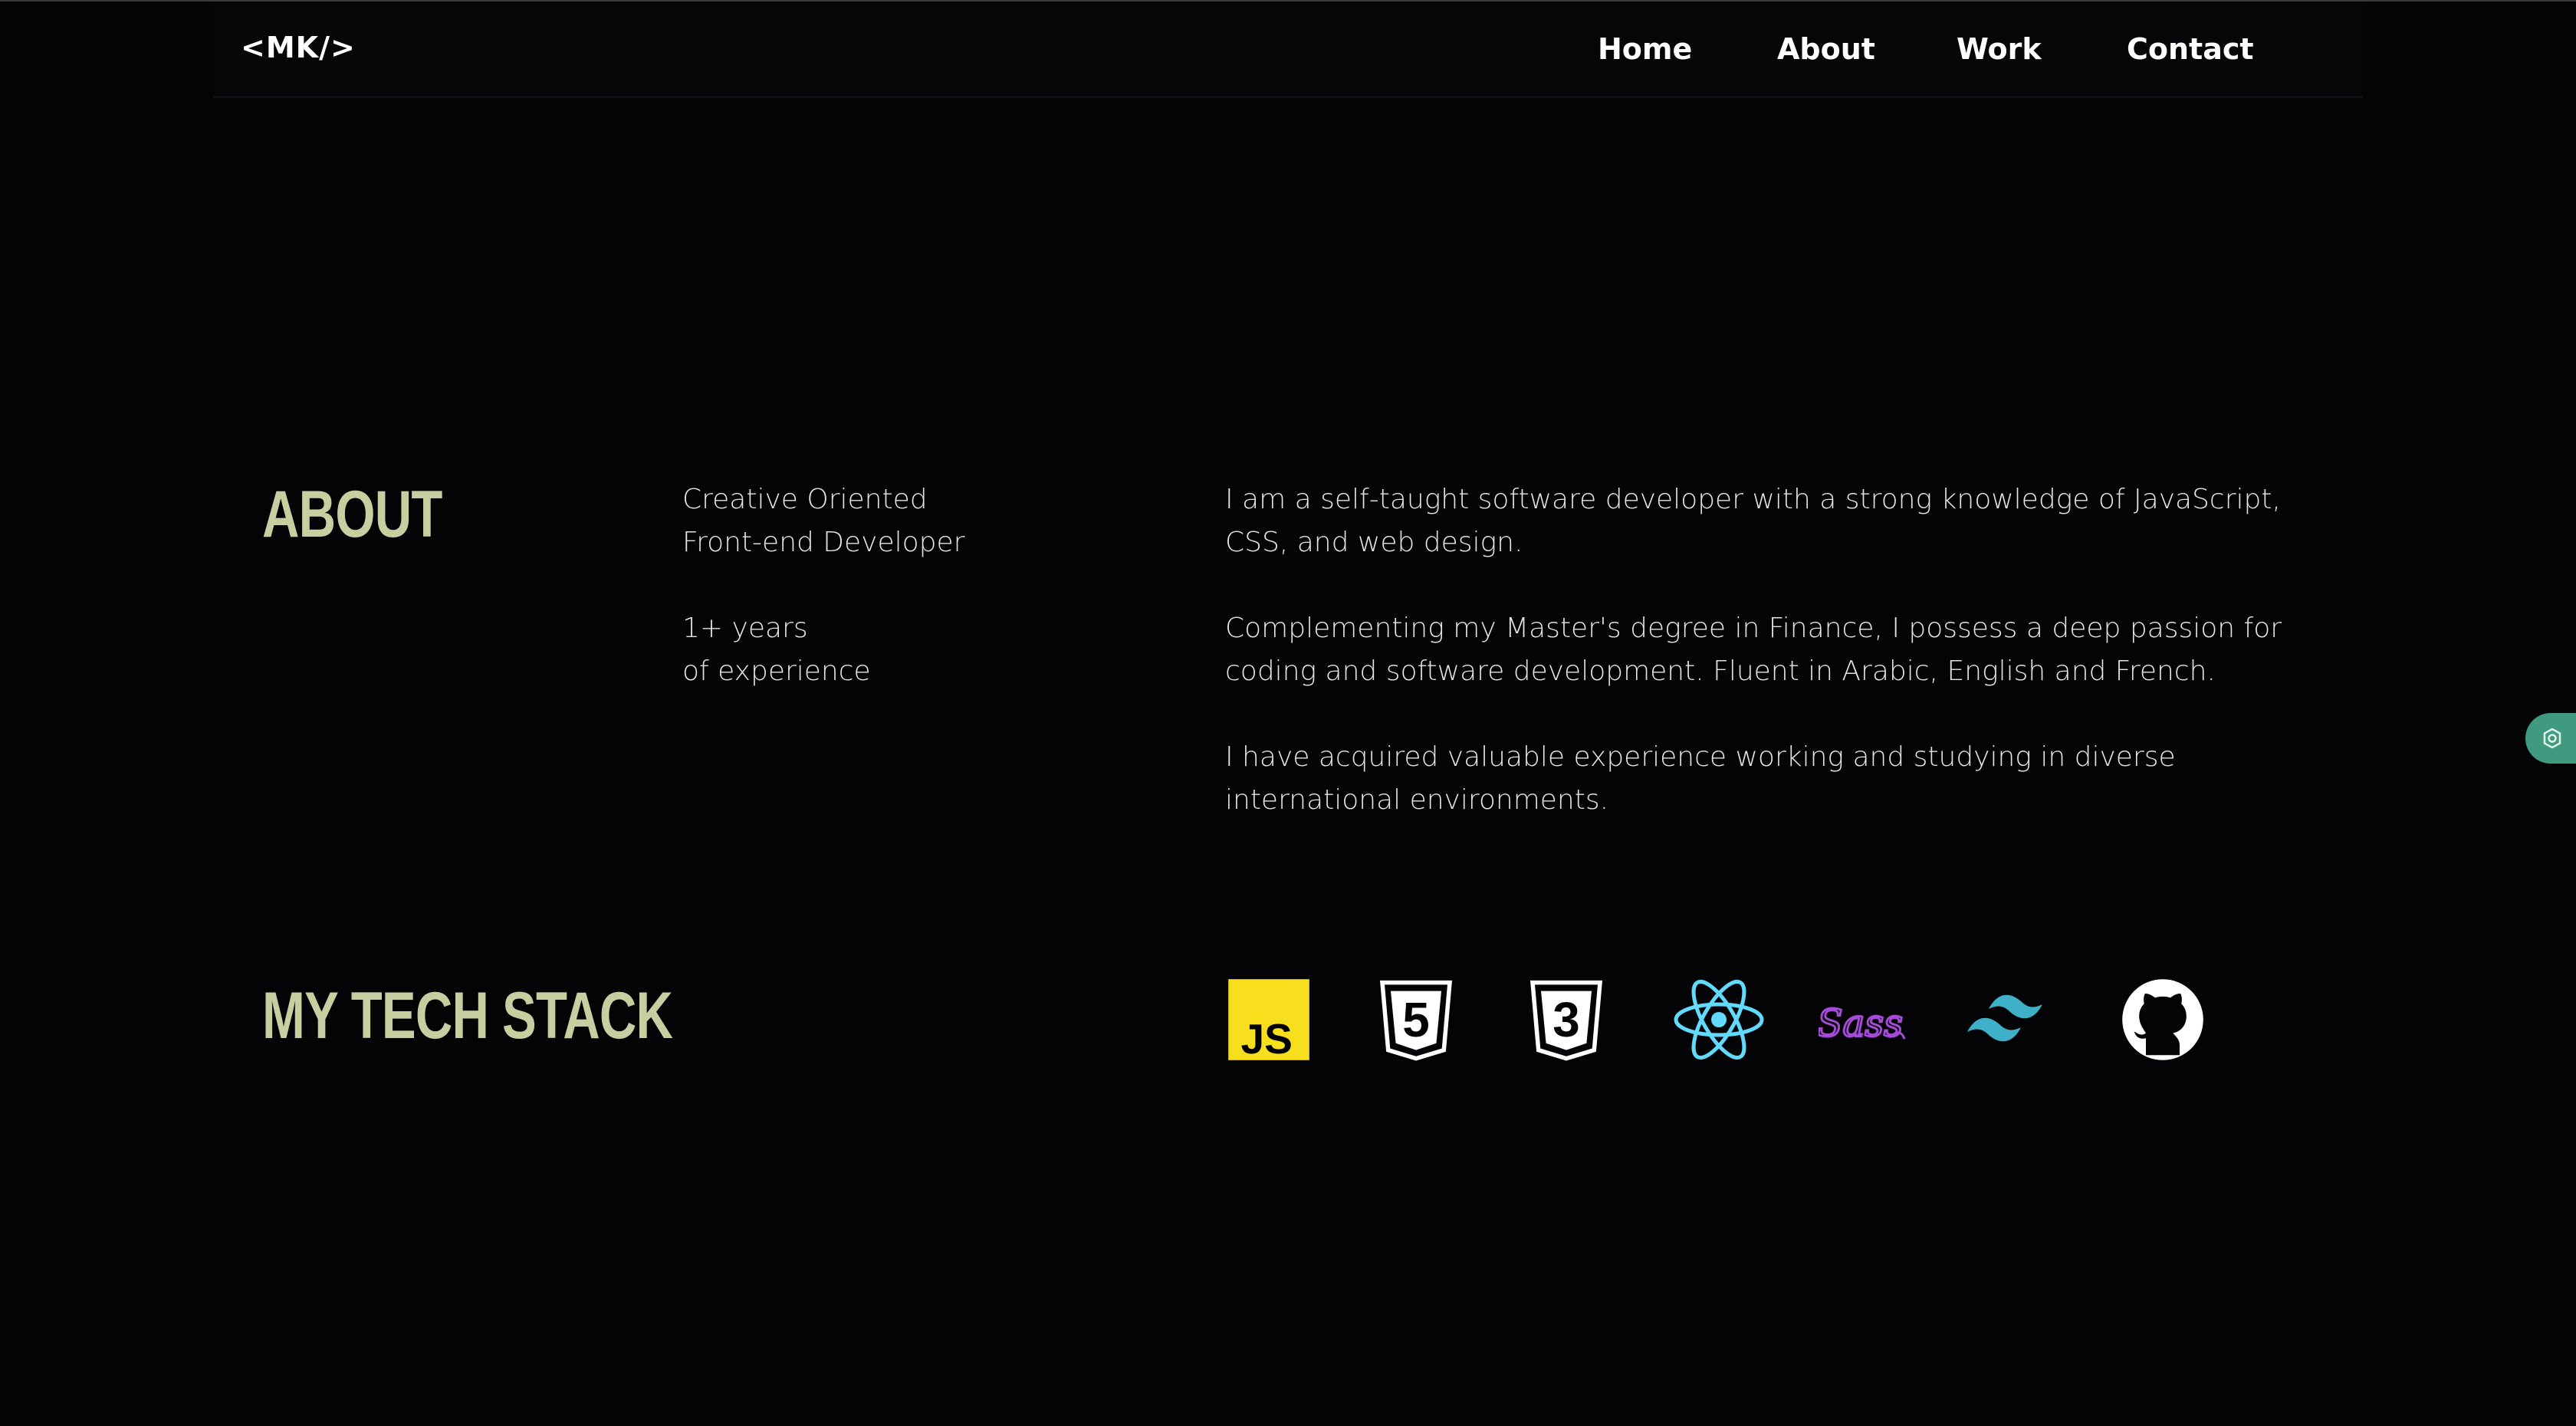 This screenshot has height=1426, width=2576. What do you see at coordinates (1288, 50) in the screenshot?
I see `navbar: <MK/> Home About Work Contact` at bounding box center [1288, 50].